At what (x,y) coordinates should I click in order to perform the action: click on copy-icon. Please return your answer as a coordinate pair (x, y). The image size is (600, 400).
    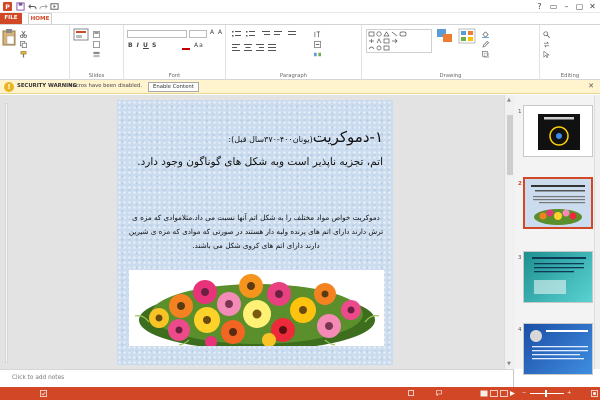
    Looking at the image, I should click on (23, 44).